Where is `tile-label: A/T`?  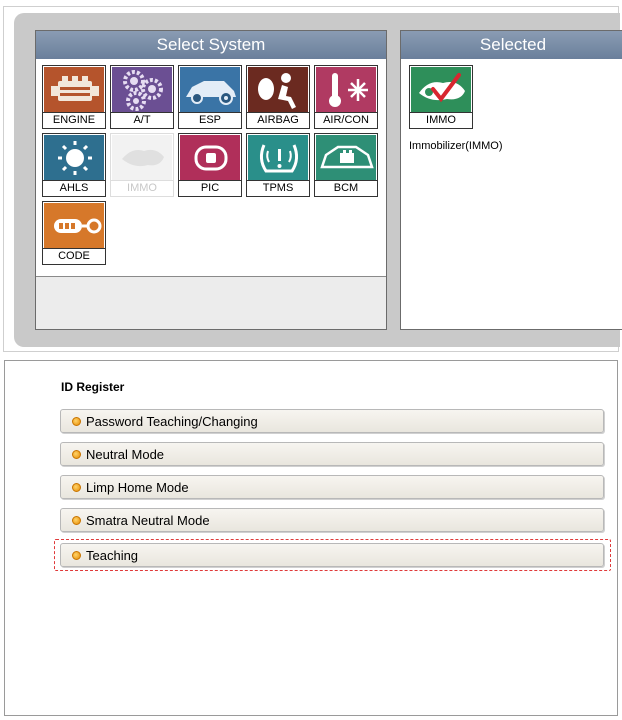 tile-label: A/T is located at coordinates (142, 120).